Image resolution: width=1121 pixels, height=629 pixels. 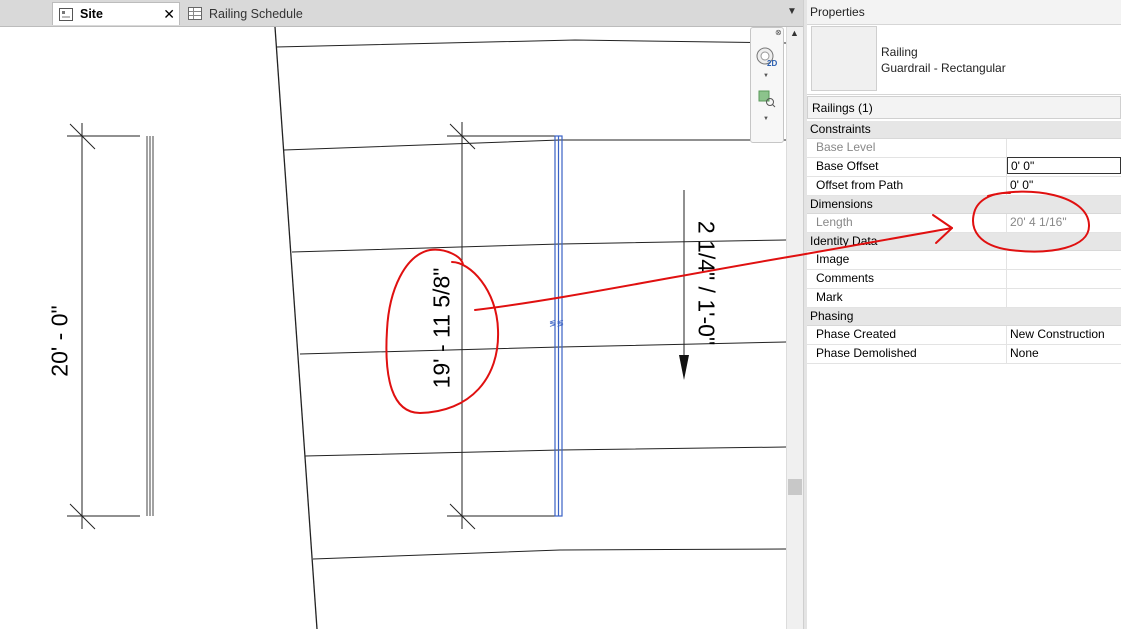 I want to click on railing-left, so click(x=150, y=326).